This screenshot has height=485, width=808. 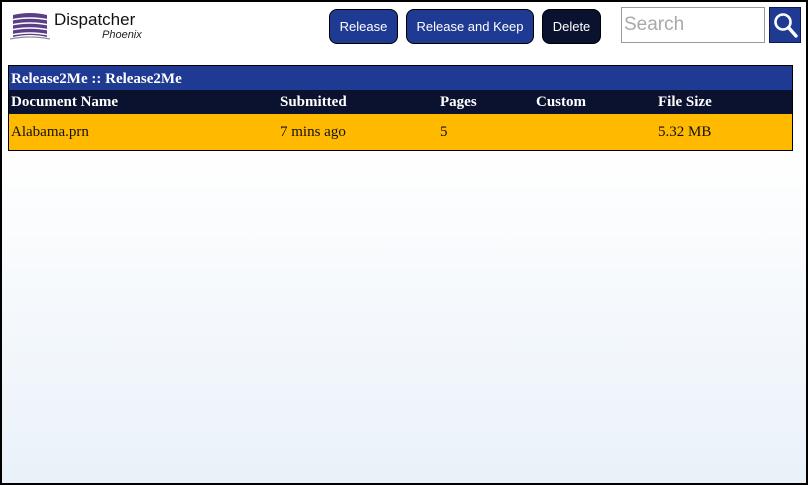 What do you see at coordinates (470, 26) in the screenshot?
I see `release-and-keep-button: Release and Keep` at bounding box center [470, 26].